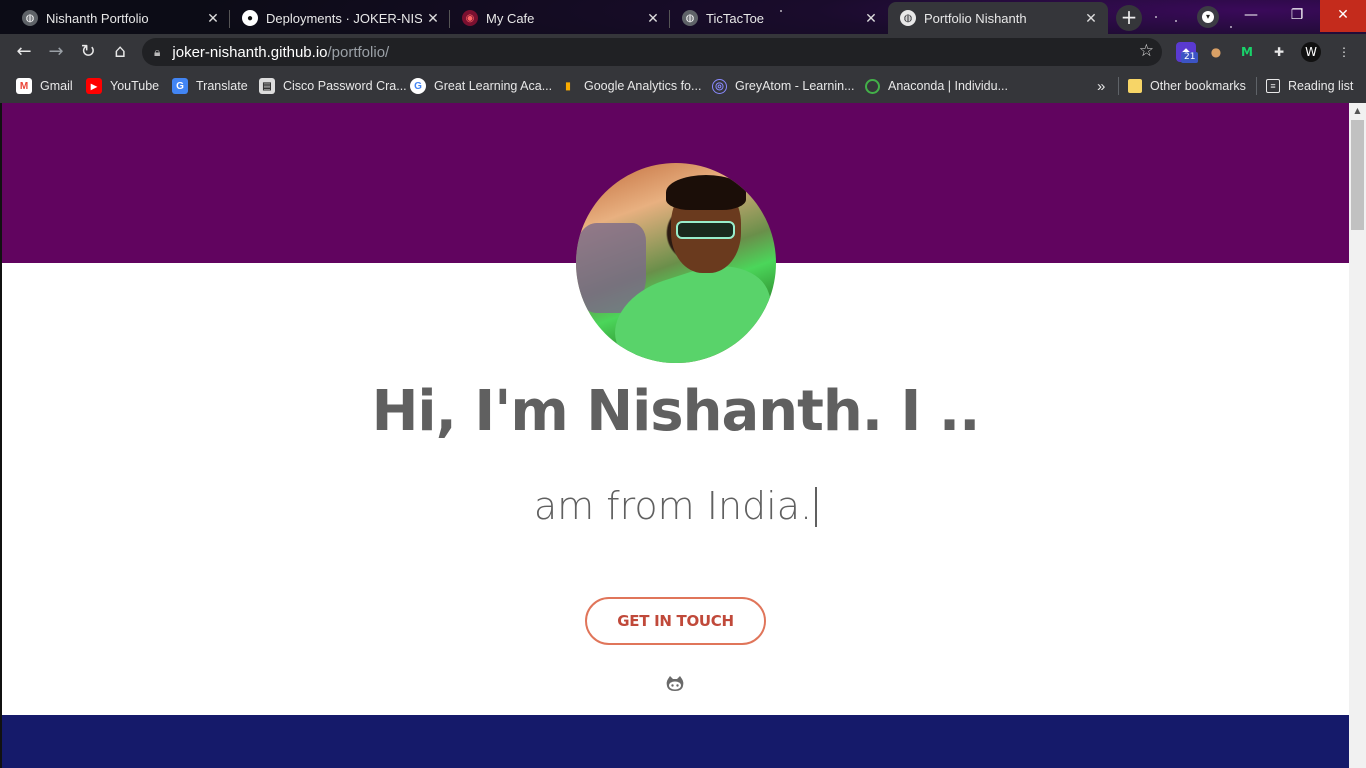  Describe the element at coordinates (418, 86) in the screenshot. I see `google-icon: G` at that location.